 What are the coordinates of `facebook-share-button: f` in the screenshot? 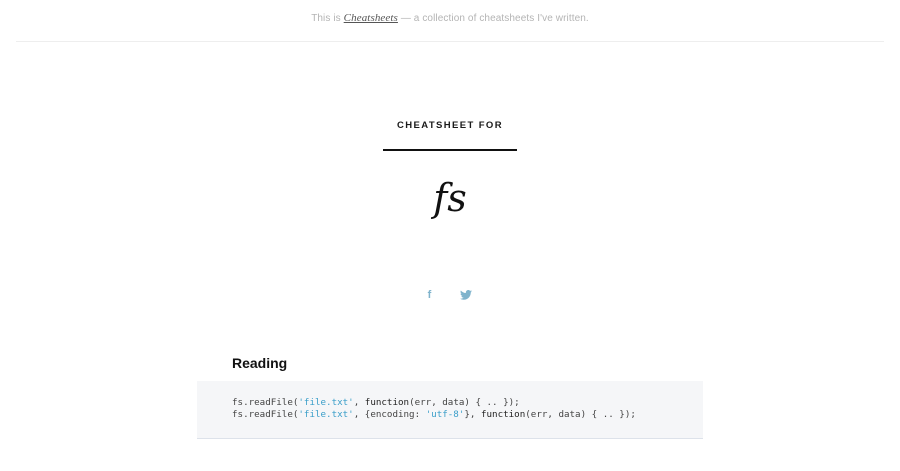 It's located at (430, 295).